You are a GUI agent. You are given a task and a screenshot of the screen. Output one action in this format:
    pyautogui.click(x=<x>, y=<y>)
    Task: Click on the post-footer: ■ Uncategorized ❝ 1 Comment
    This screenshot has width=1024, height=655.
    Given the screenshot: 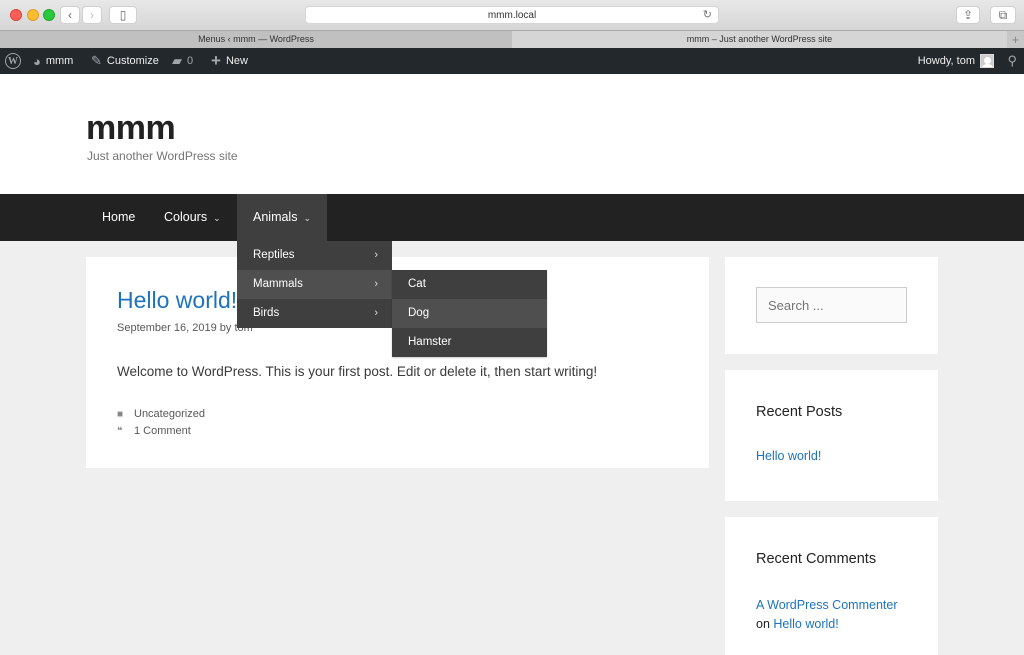 What is the action you would take?
    pyautogui.click(x=161, y=423)
    